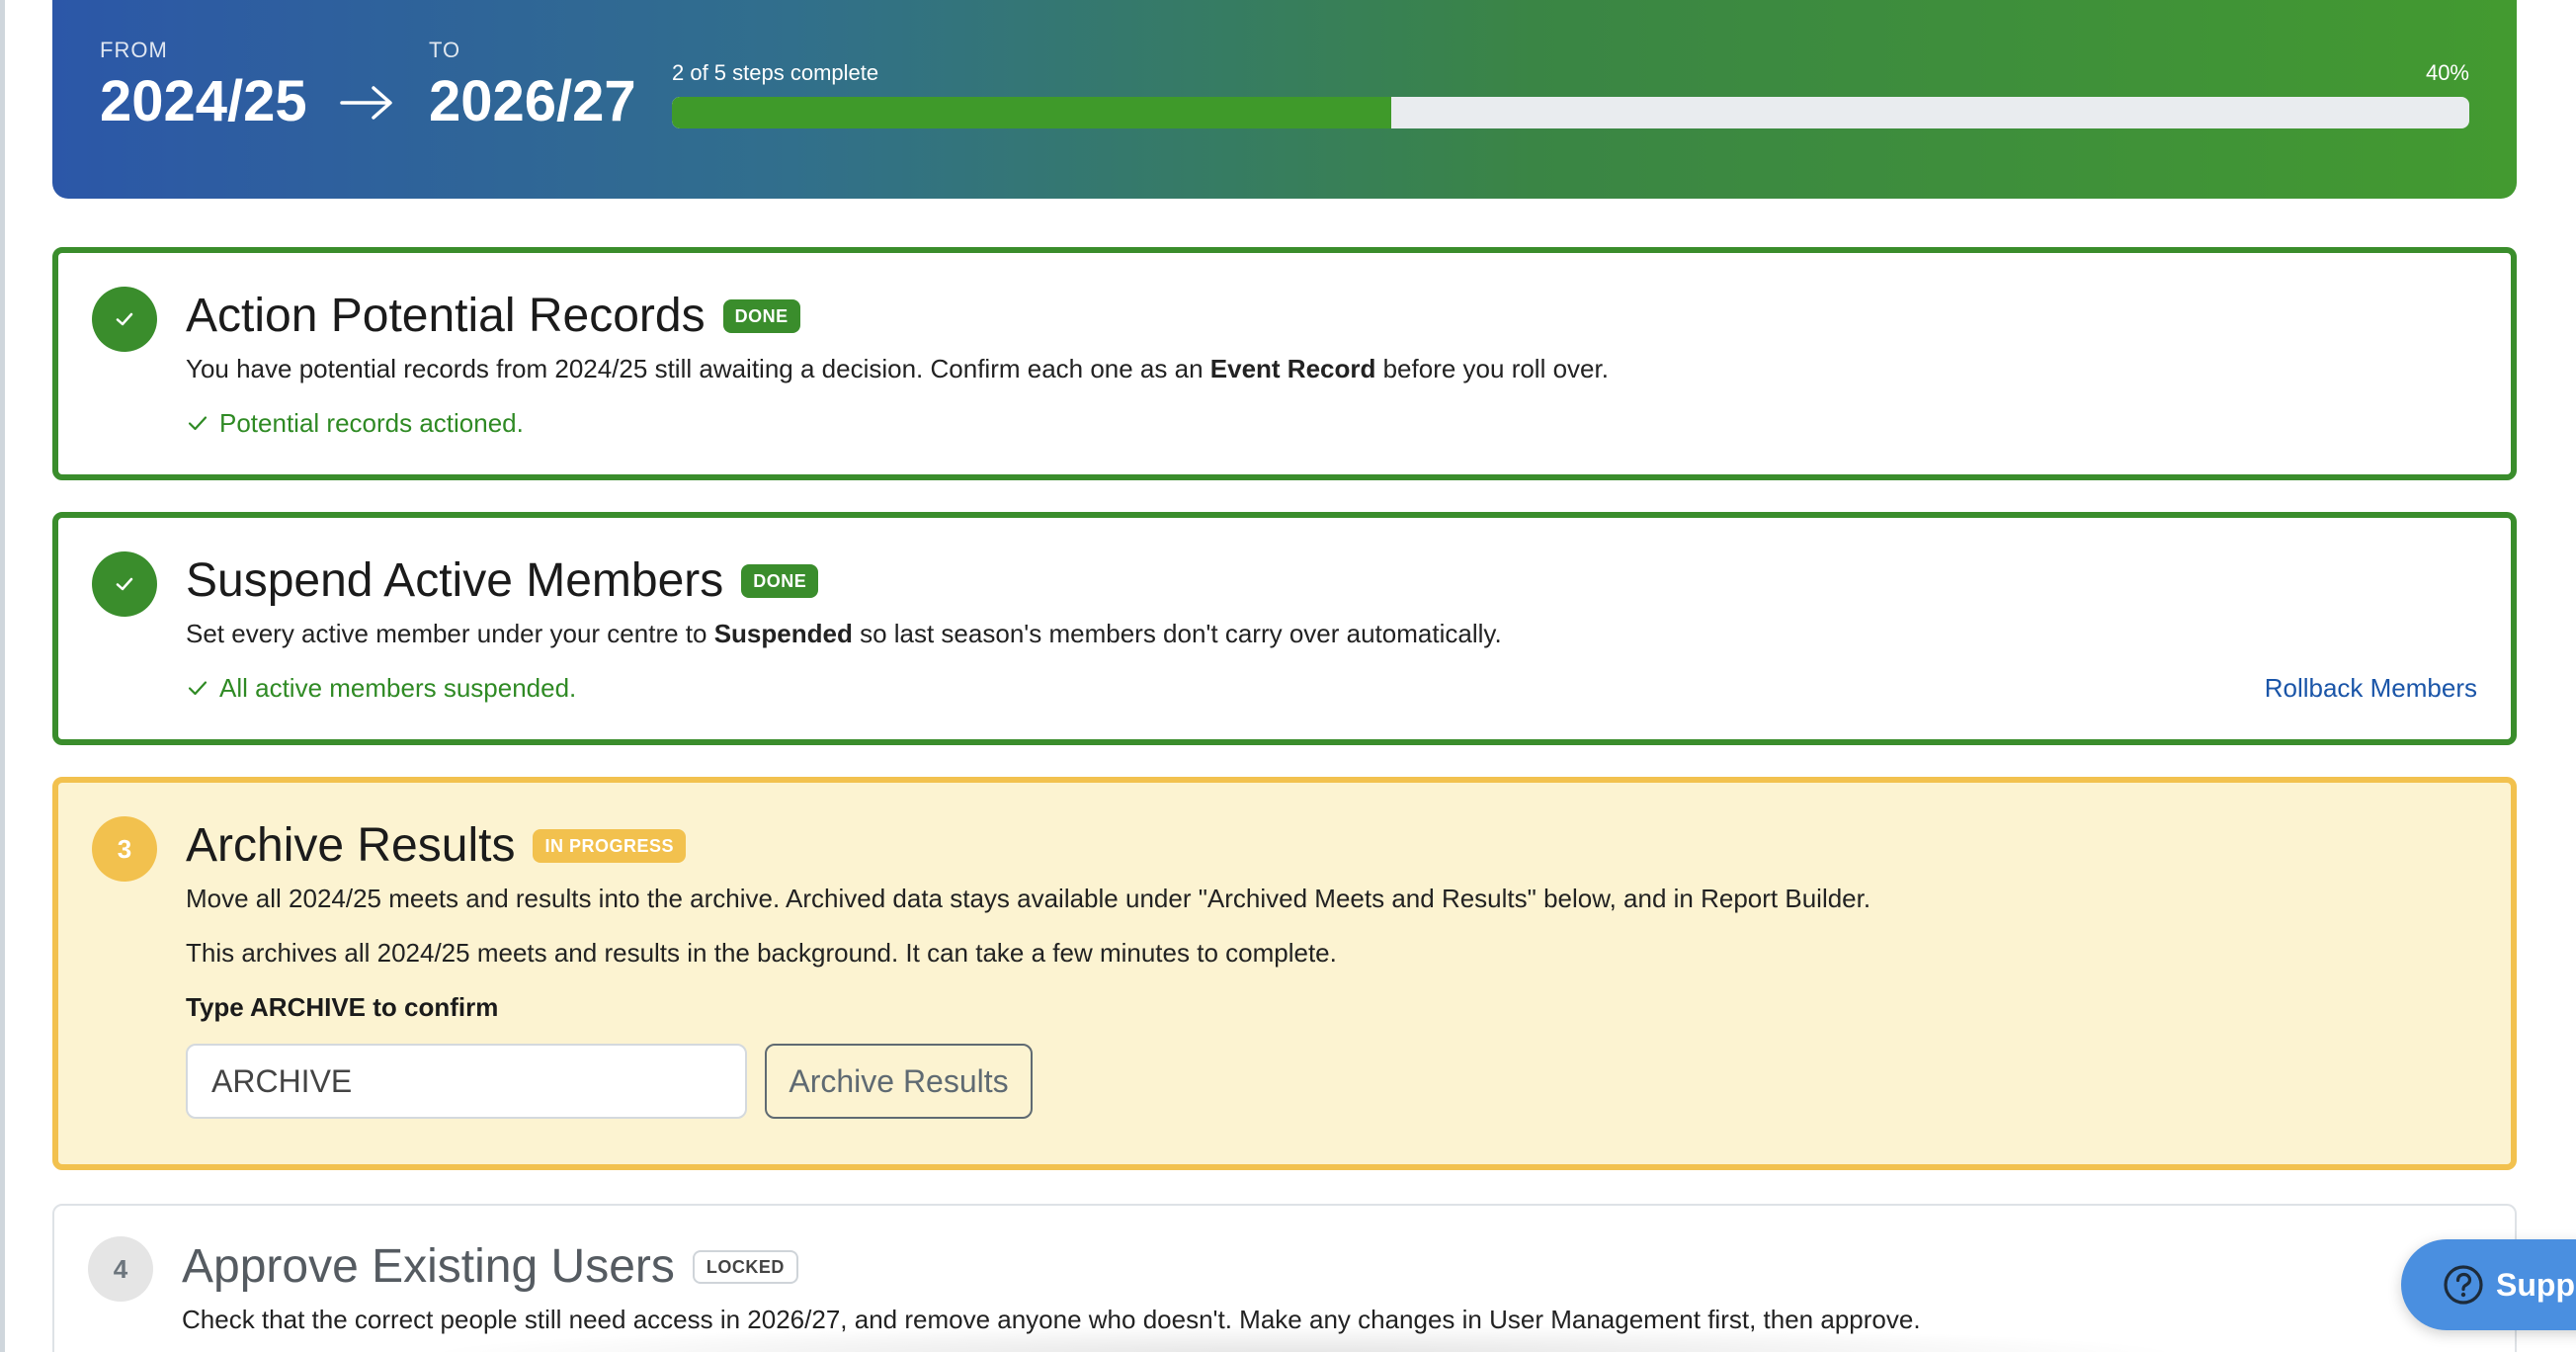 The height and width of the screenshot is (1352, 2576). What do you see at coordinates (371, 423) in the screenshot?
I see `status-text: Potential records actioned.` at bounding box center [371, 423].